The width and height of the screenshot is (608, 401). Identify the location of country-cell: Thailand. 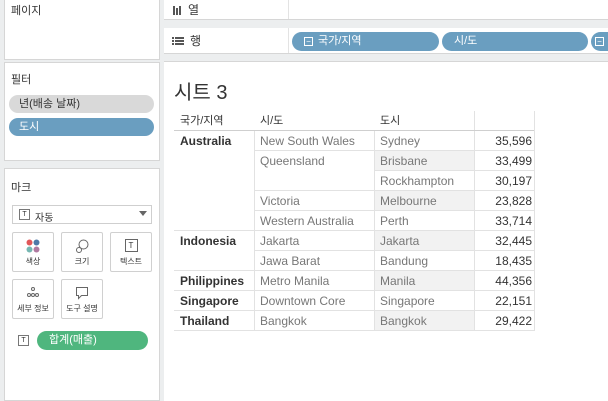
(204, 321).